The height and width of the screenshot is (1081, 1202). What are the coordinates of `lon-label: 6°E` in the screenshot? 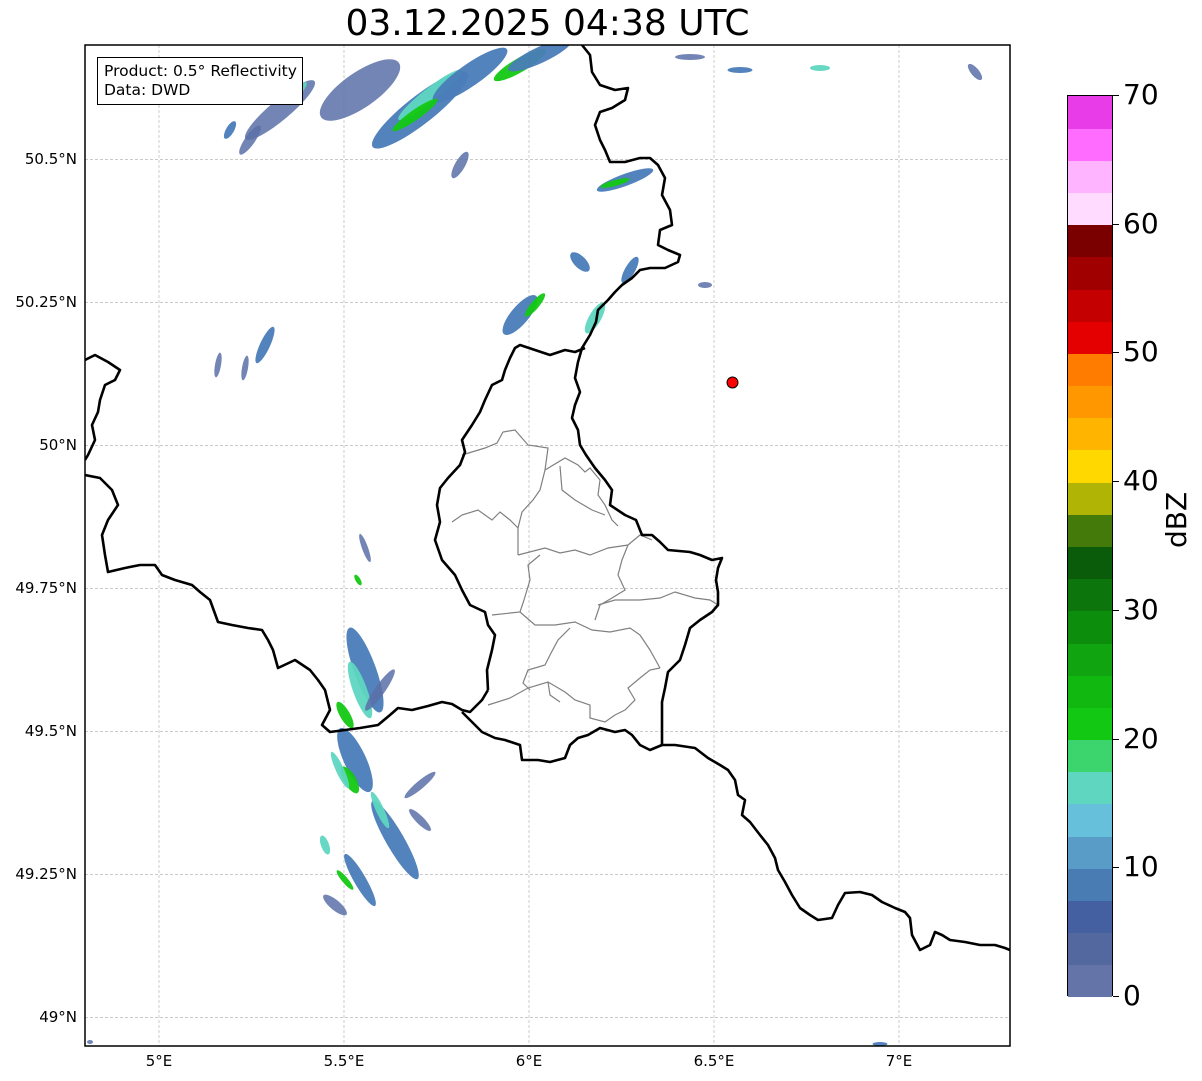 It's located at (529, 1061).